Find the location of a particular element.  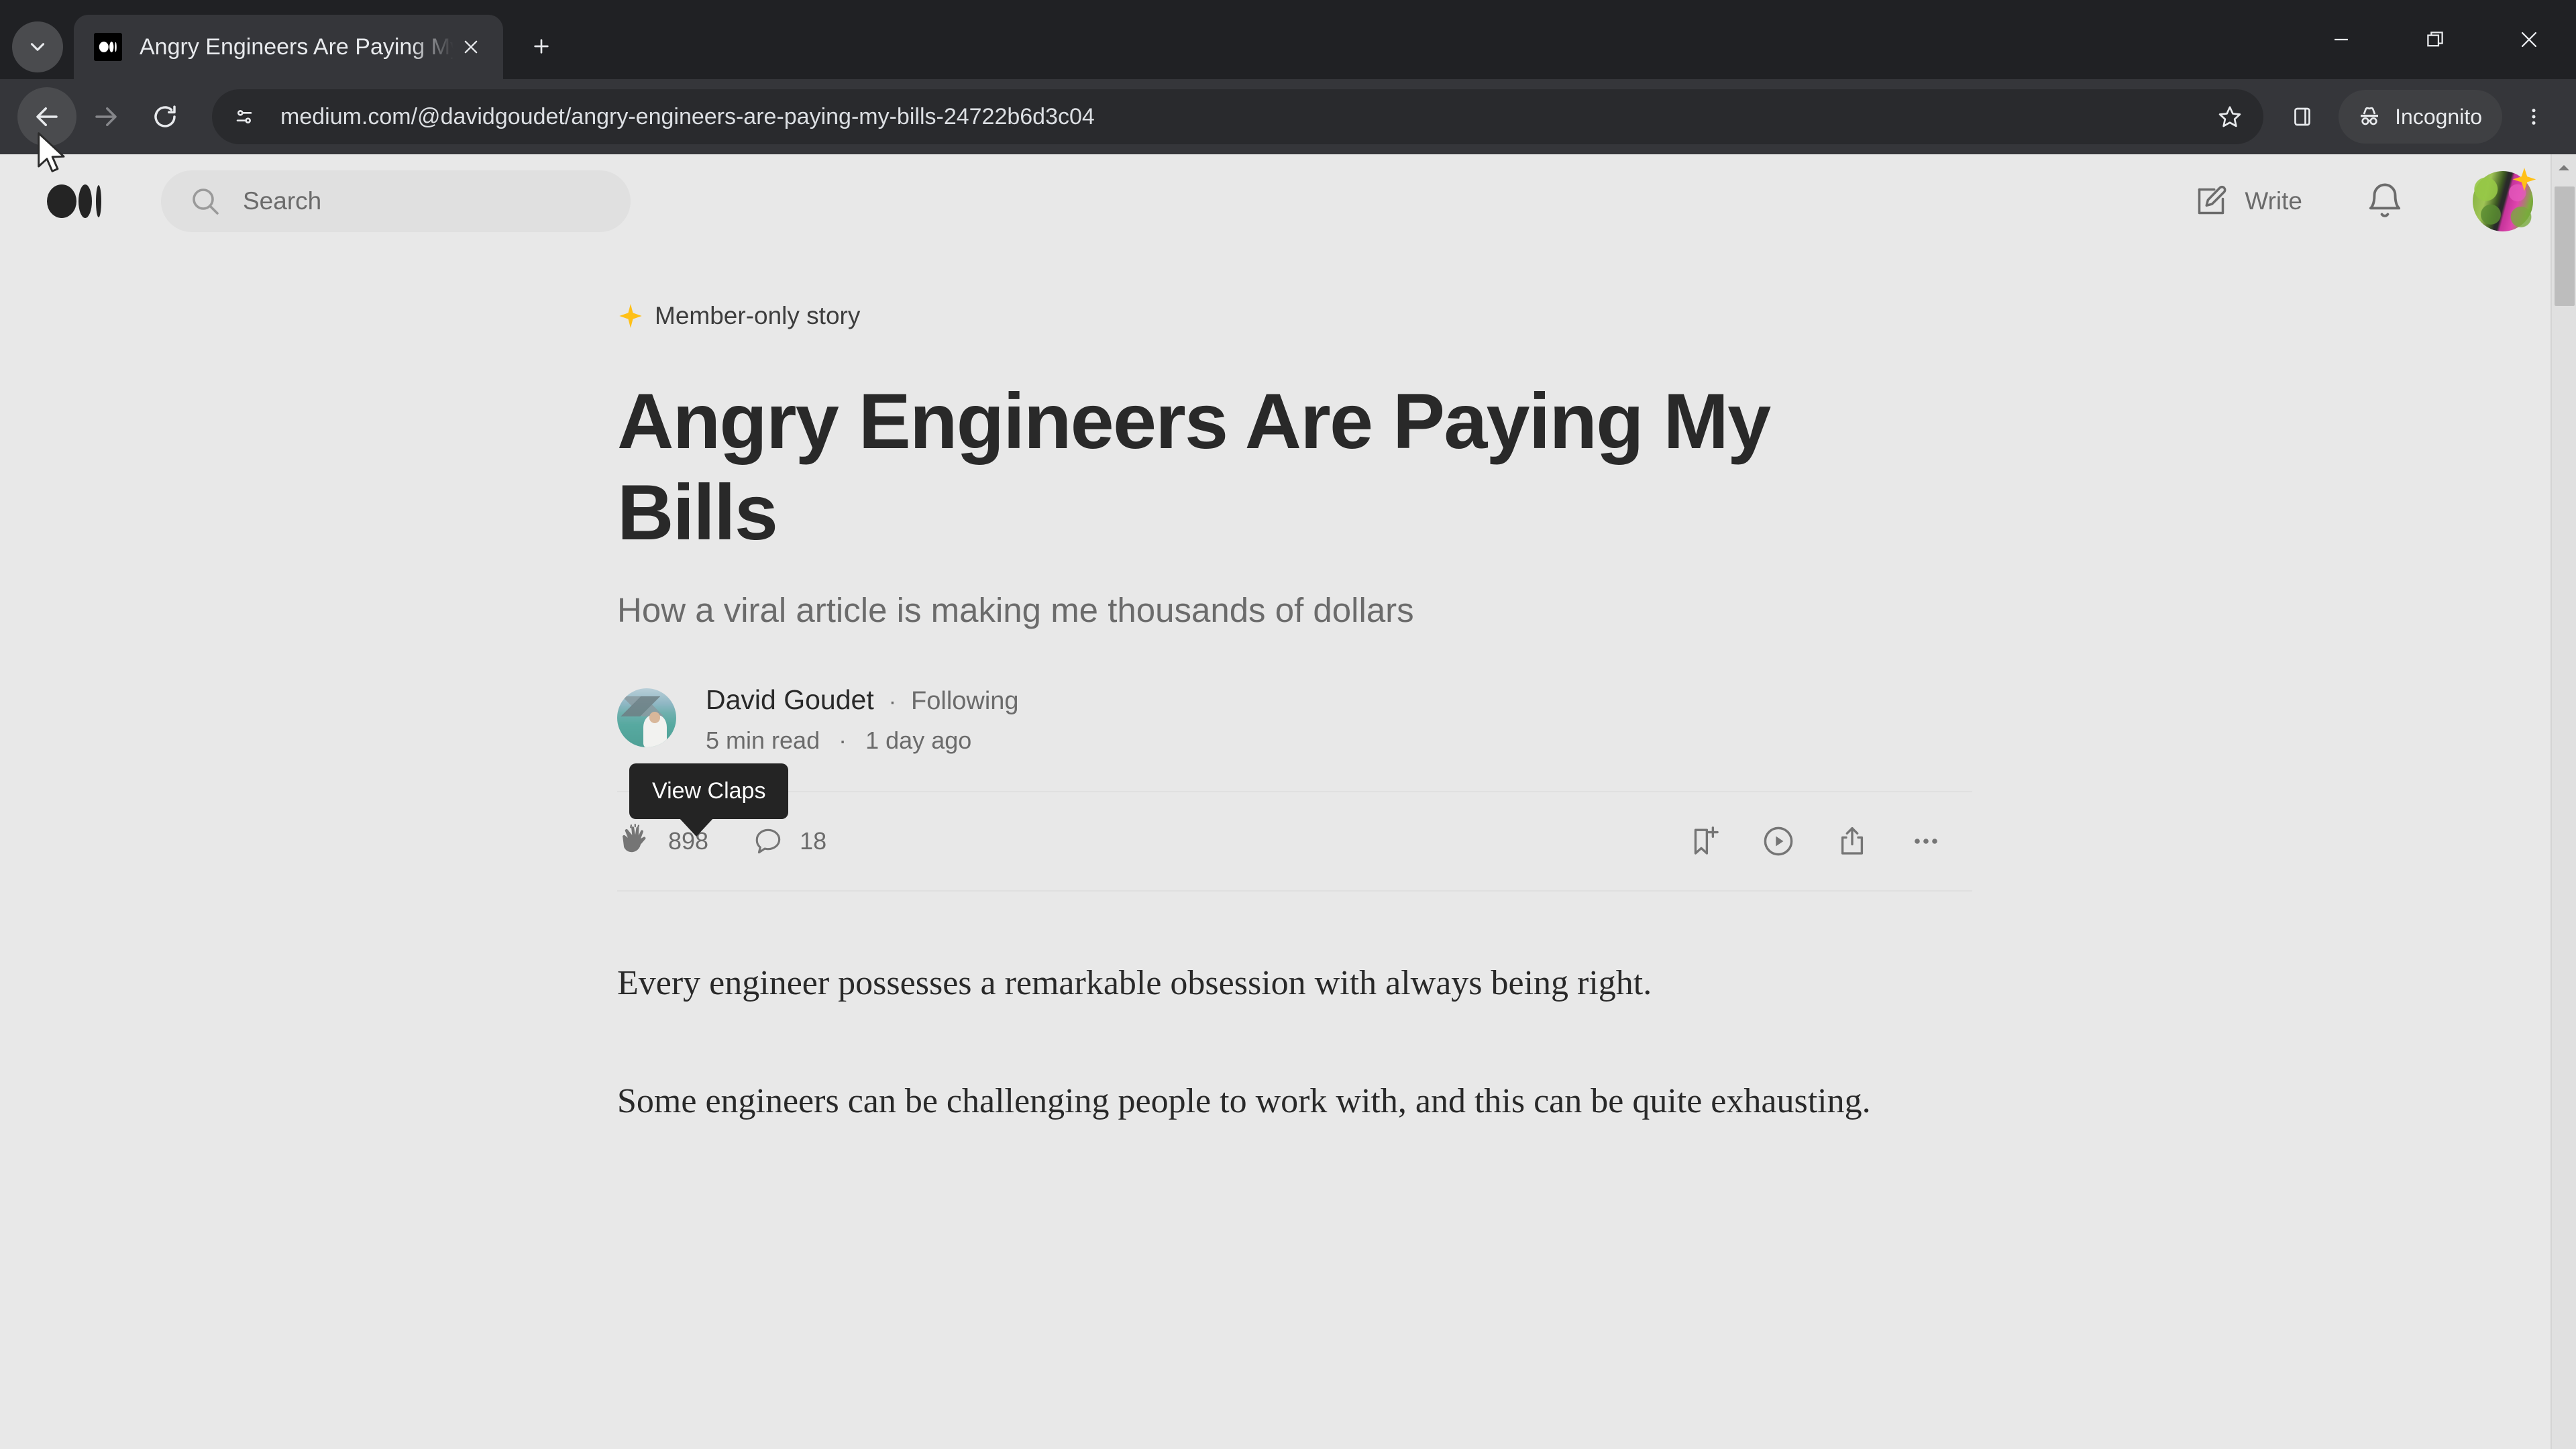

medium-favicon is located at coordinates (108, 47).